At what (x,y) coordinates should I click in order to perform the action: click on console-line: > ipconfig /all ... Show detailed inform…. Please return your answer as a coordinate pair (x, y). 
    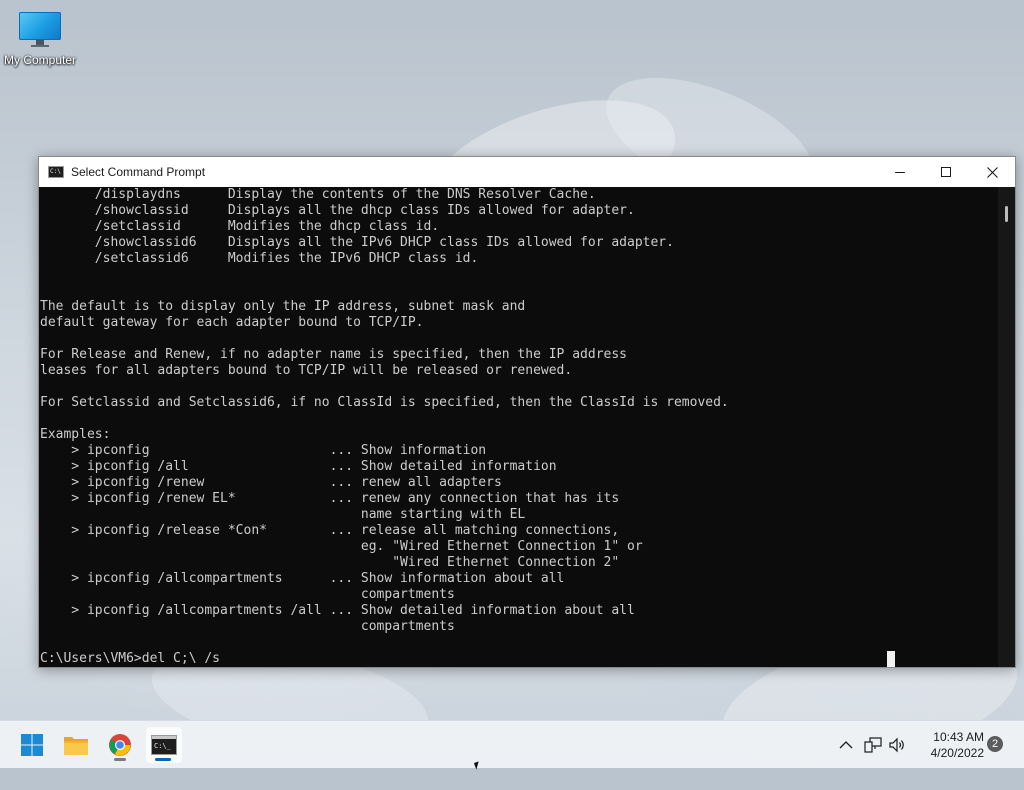
    Looking at the image, I should click on (298, 466).